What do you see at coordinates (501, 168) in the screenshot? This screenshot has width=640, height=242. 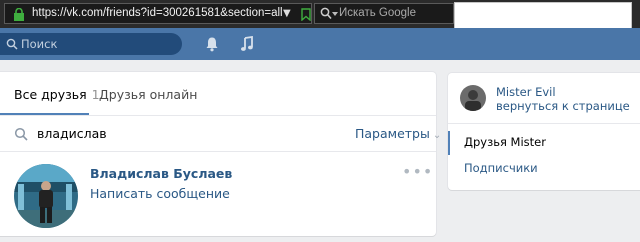 I see `sidebar-item-subscribers: Подписчики` at bounding box center [501, 168].